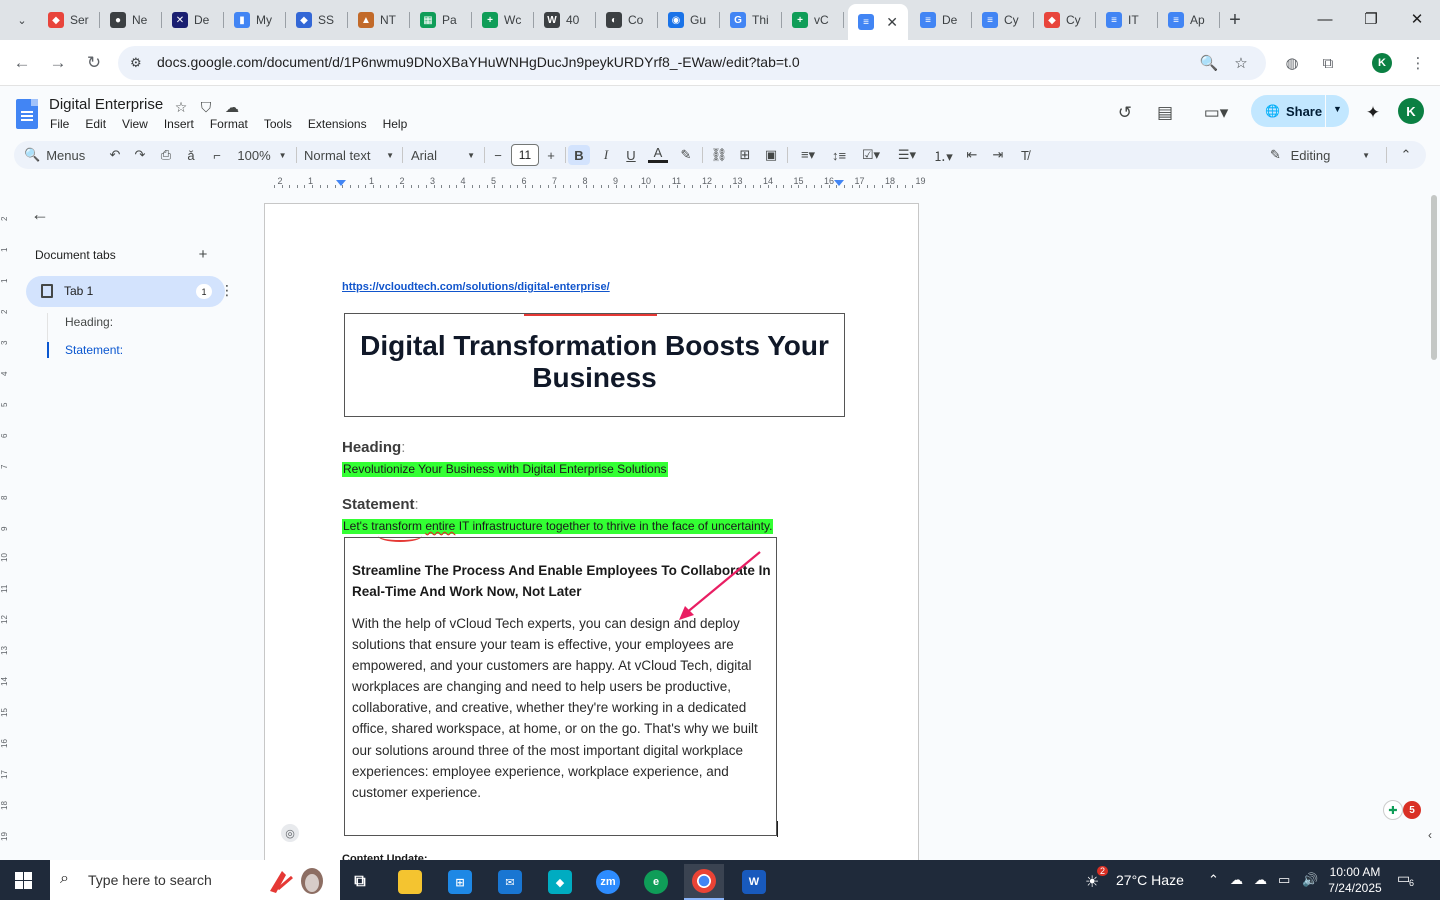 This screenshot has height=900, width=1440. What do you see at coordinates (410, 882) in the screenshot?
I see `taskbar-file-explorer` at bounding box center [410, 882].